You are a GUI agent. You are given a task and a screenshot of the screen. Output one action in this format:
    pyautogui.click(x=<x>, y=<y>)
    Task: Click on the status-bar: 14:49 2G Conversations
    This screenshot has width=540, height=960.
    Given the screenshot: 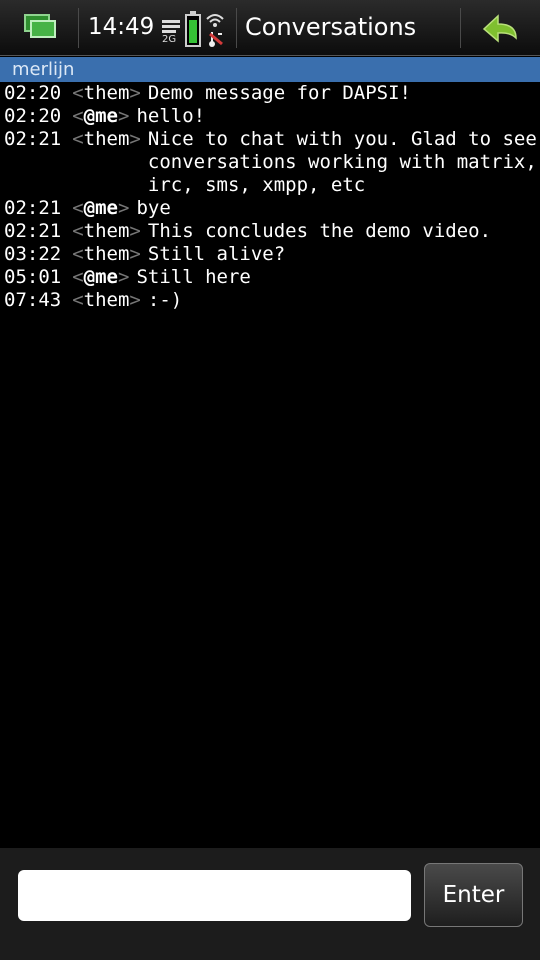 What is the action you would take?
    pyautogui.click(x=270, y=28)
    